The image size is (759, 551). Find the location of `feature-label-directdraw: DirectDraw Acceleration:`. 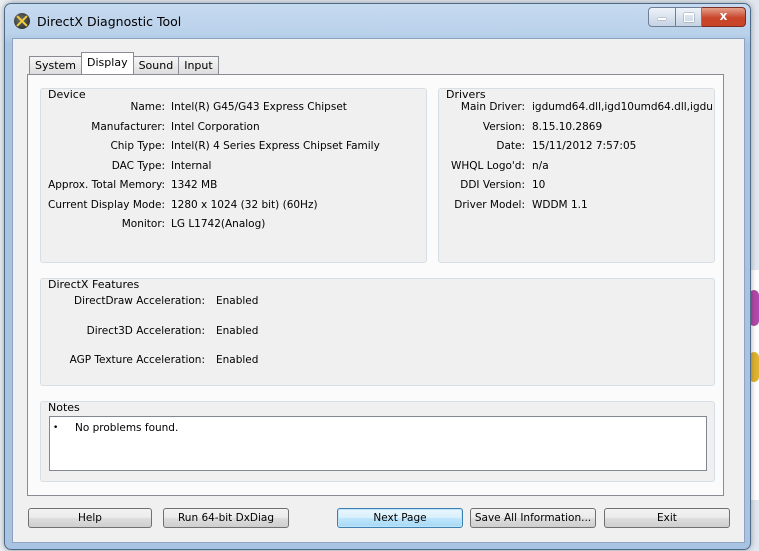

feature-label-directdraw: DirectDraw Acceleration: is located at coordinates (139, 301).